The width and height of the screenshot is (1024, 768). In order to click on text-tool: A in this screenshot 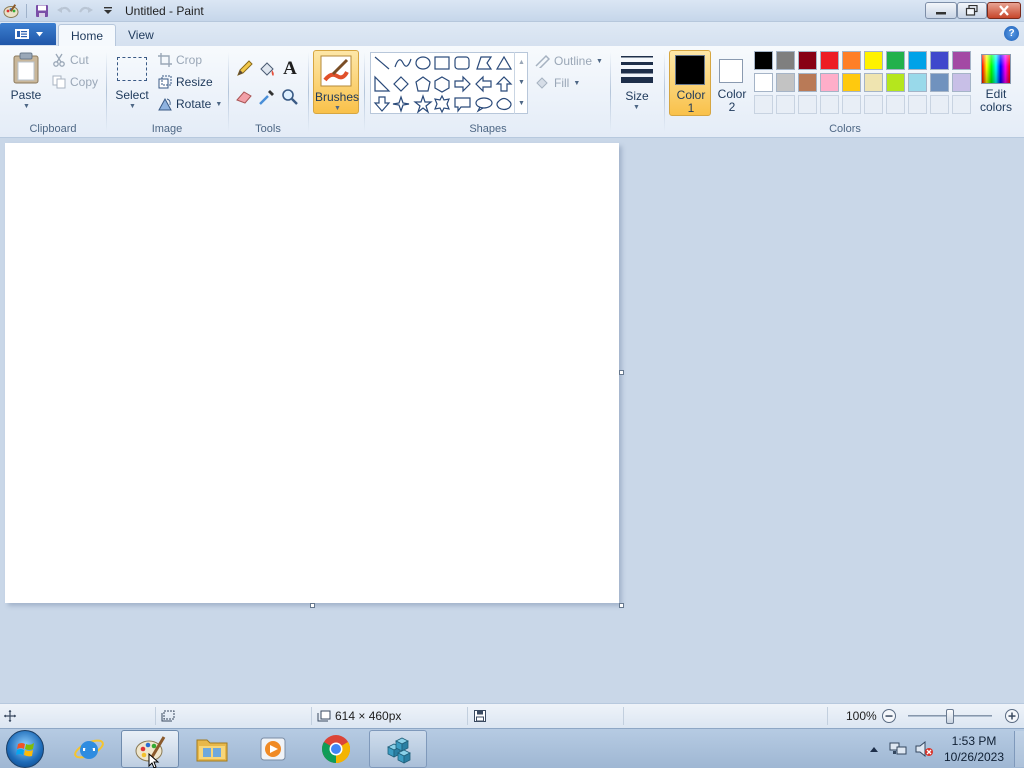, I will do `click(290, 68)`.